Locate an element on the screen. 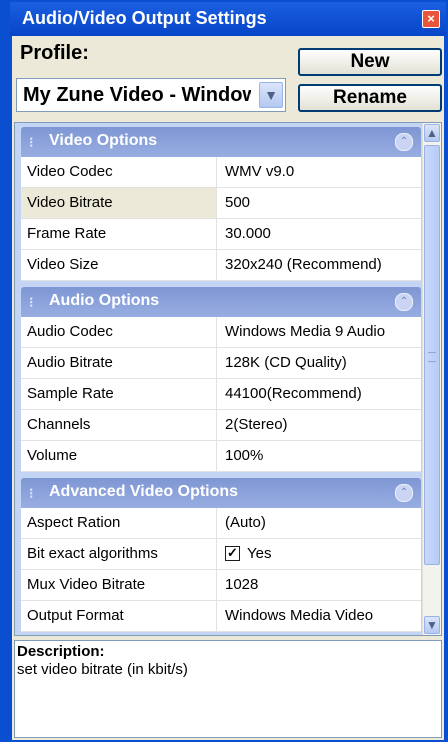 The width and height of the screenshot is (448, 742). property-key: Audio Bitrate is located at coordinates (119, 363).